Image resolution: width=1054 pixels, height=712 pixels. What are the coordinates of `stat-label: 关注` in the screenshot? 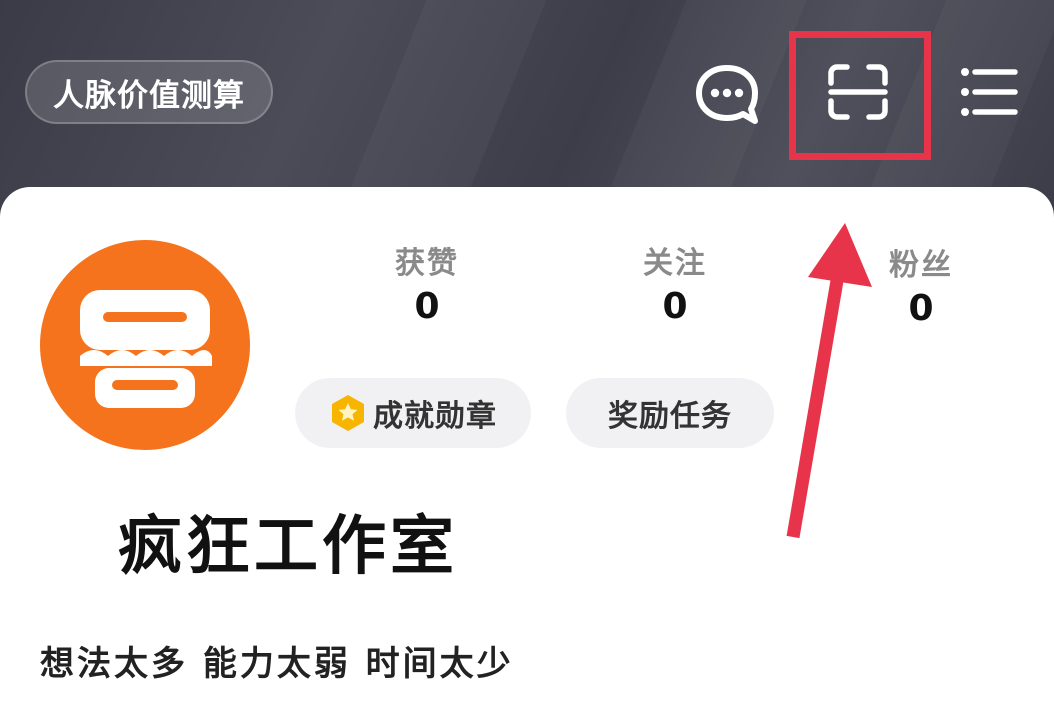 It's located at (675, 263).